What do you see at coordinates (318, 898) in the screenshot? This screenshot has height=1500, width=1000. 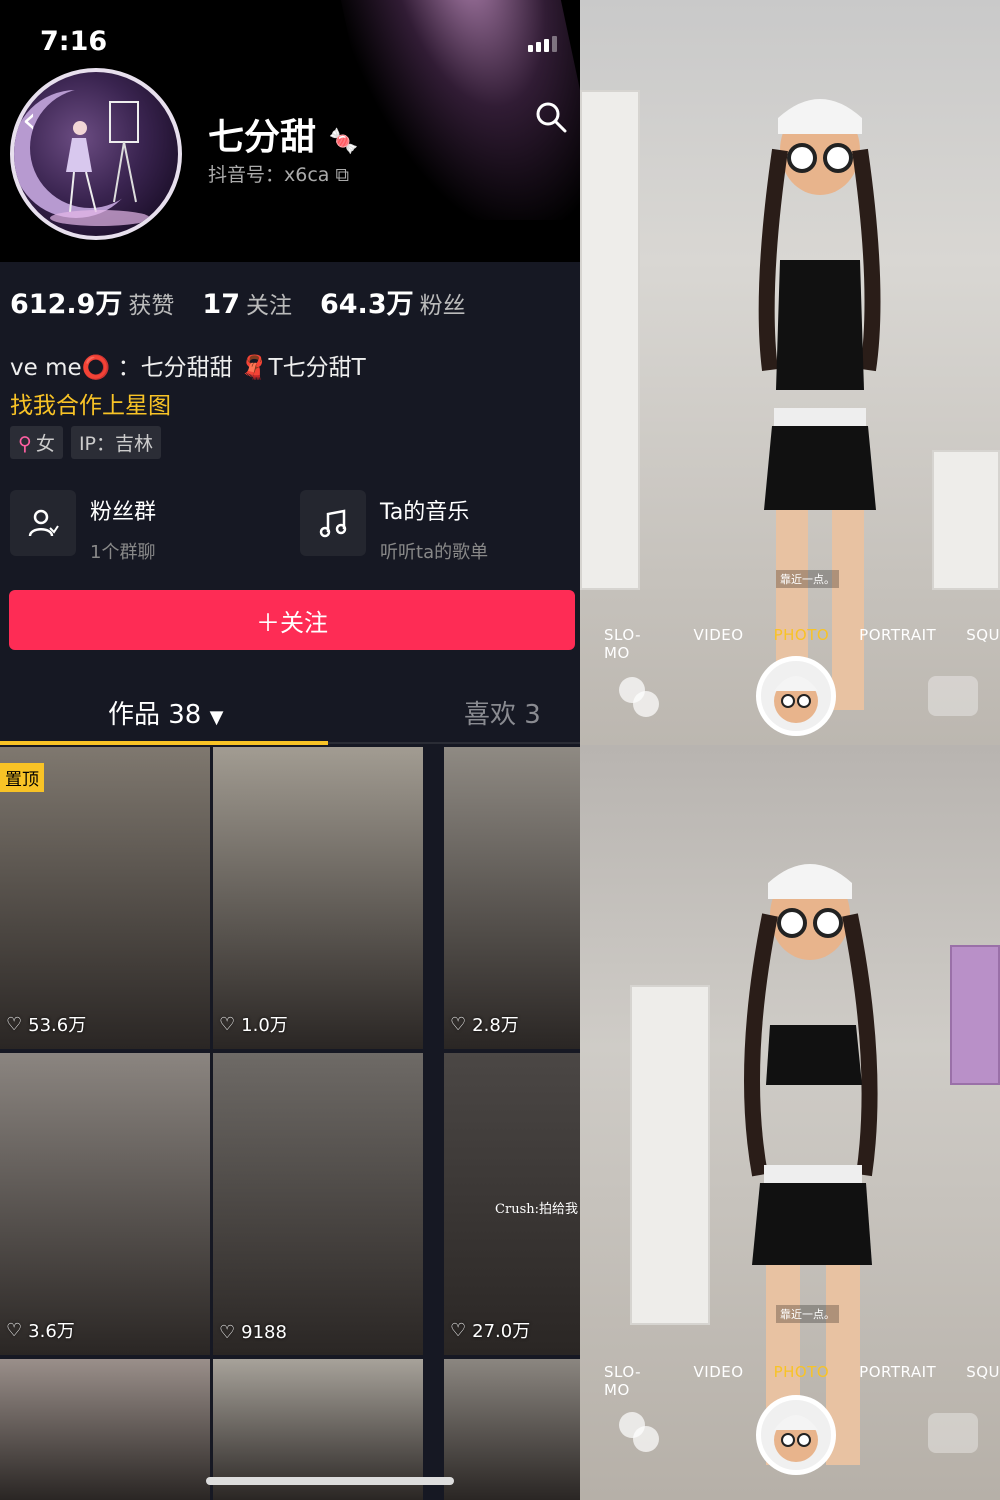 I see `video-thumbnail: ♡ 1.0万` at bounding box center [318, 898].